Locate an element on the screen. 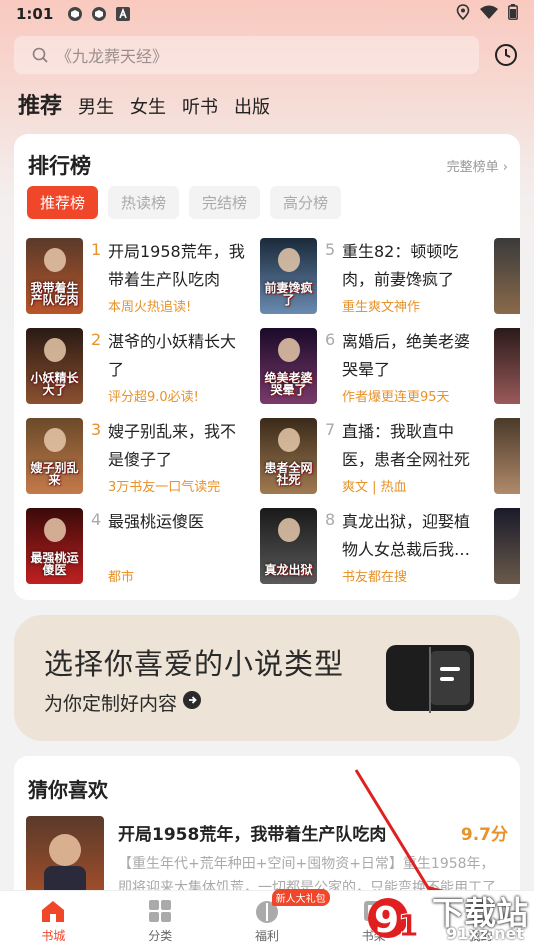 The height and width of the screenshot is (950, 534). rank-number: 1 is located at coordinates (96, 249).